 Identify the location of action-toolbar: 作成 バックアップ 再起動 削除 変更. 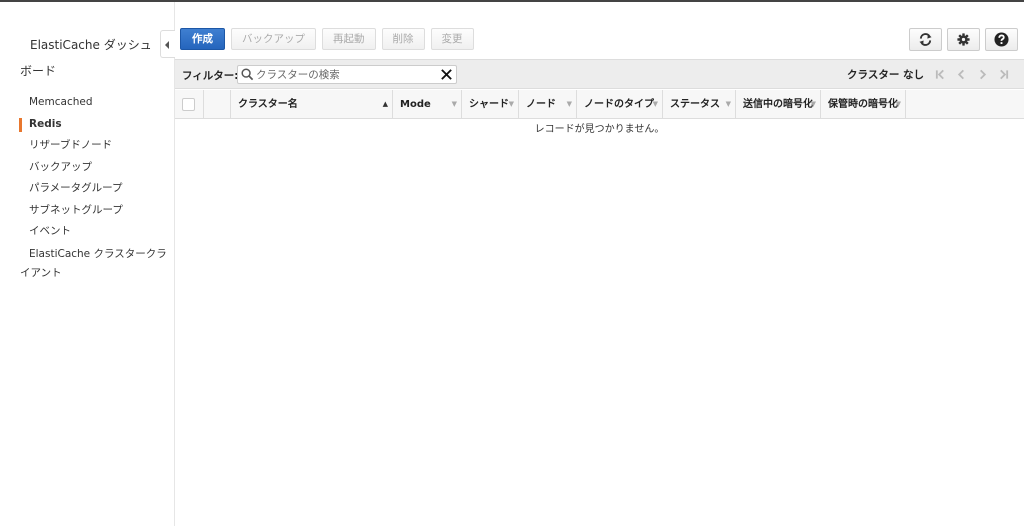
(327, 39).